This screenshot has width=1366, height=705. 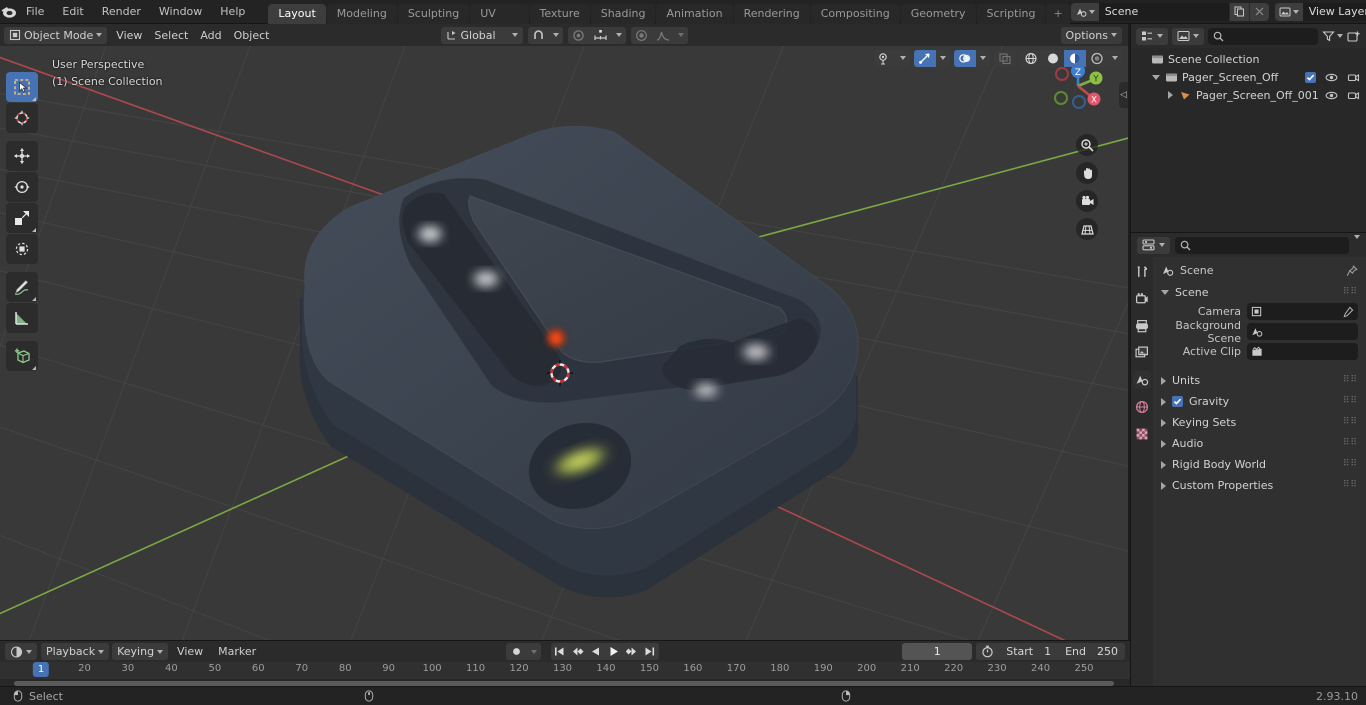 What do you see at coordinates (943, 58) in the screenshot?
I see `gizmo-chevron` at bounding box center [943, 58].